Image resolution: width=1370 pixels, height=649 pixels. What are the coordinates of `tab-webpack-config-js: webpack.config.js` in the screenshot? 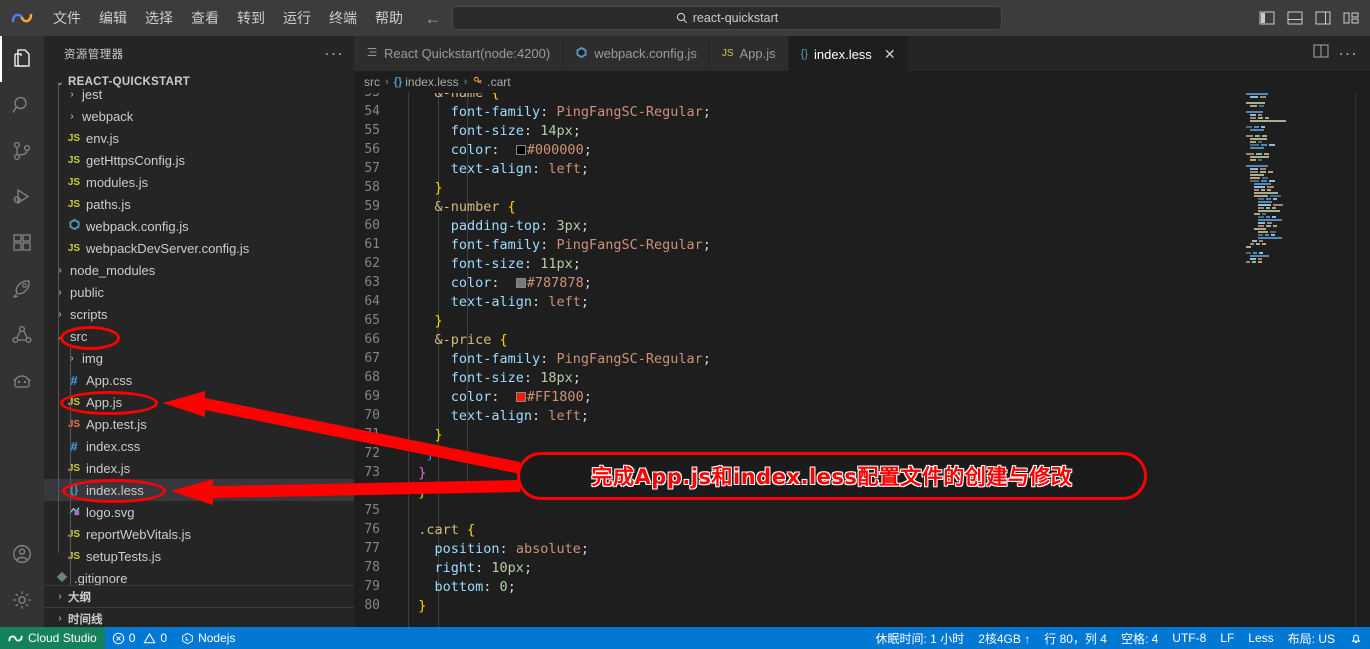 It's located at (636, 53).